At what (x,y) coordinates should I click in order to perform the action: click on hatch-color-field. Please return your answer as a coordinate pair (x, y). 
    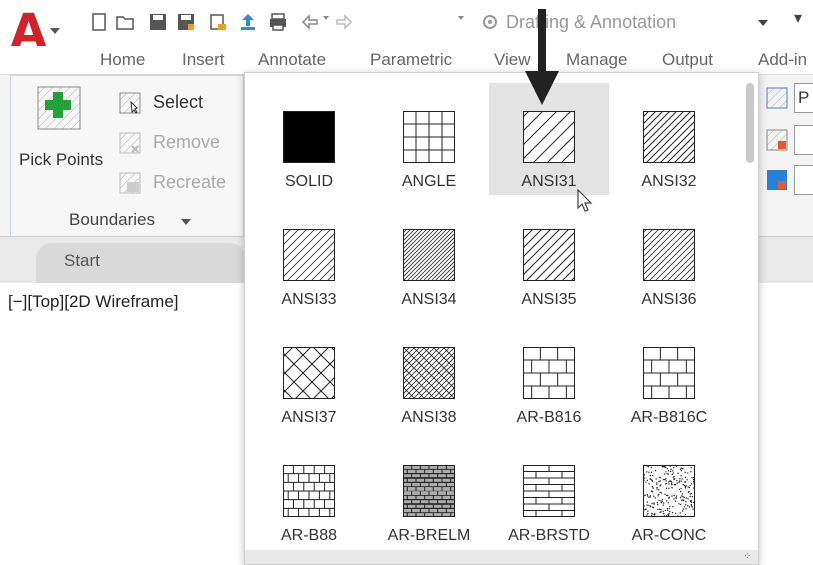
    Looking at the image, I should click on (803, 140).